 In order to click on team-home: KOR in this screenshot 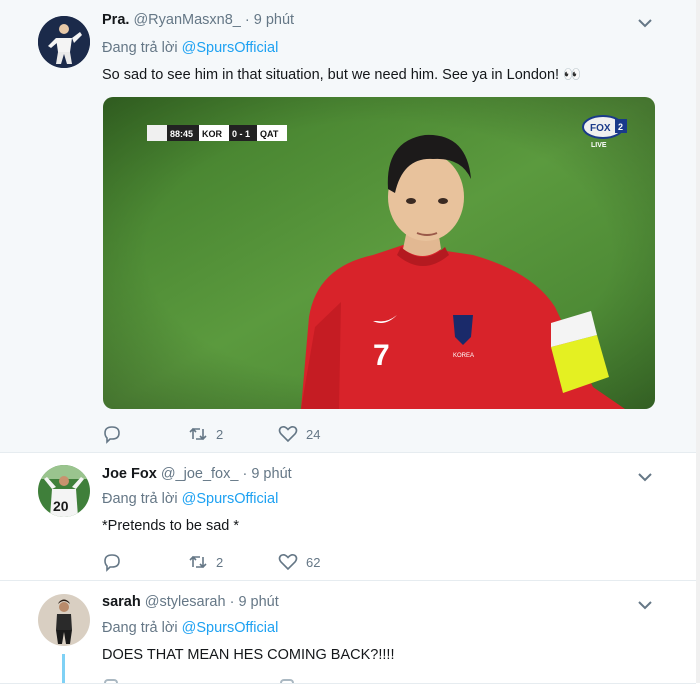, I will do `click(212, 134)`.